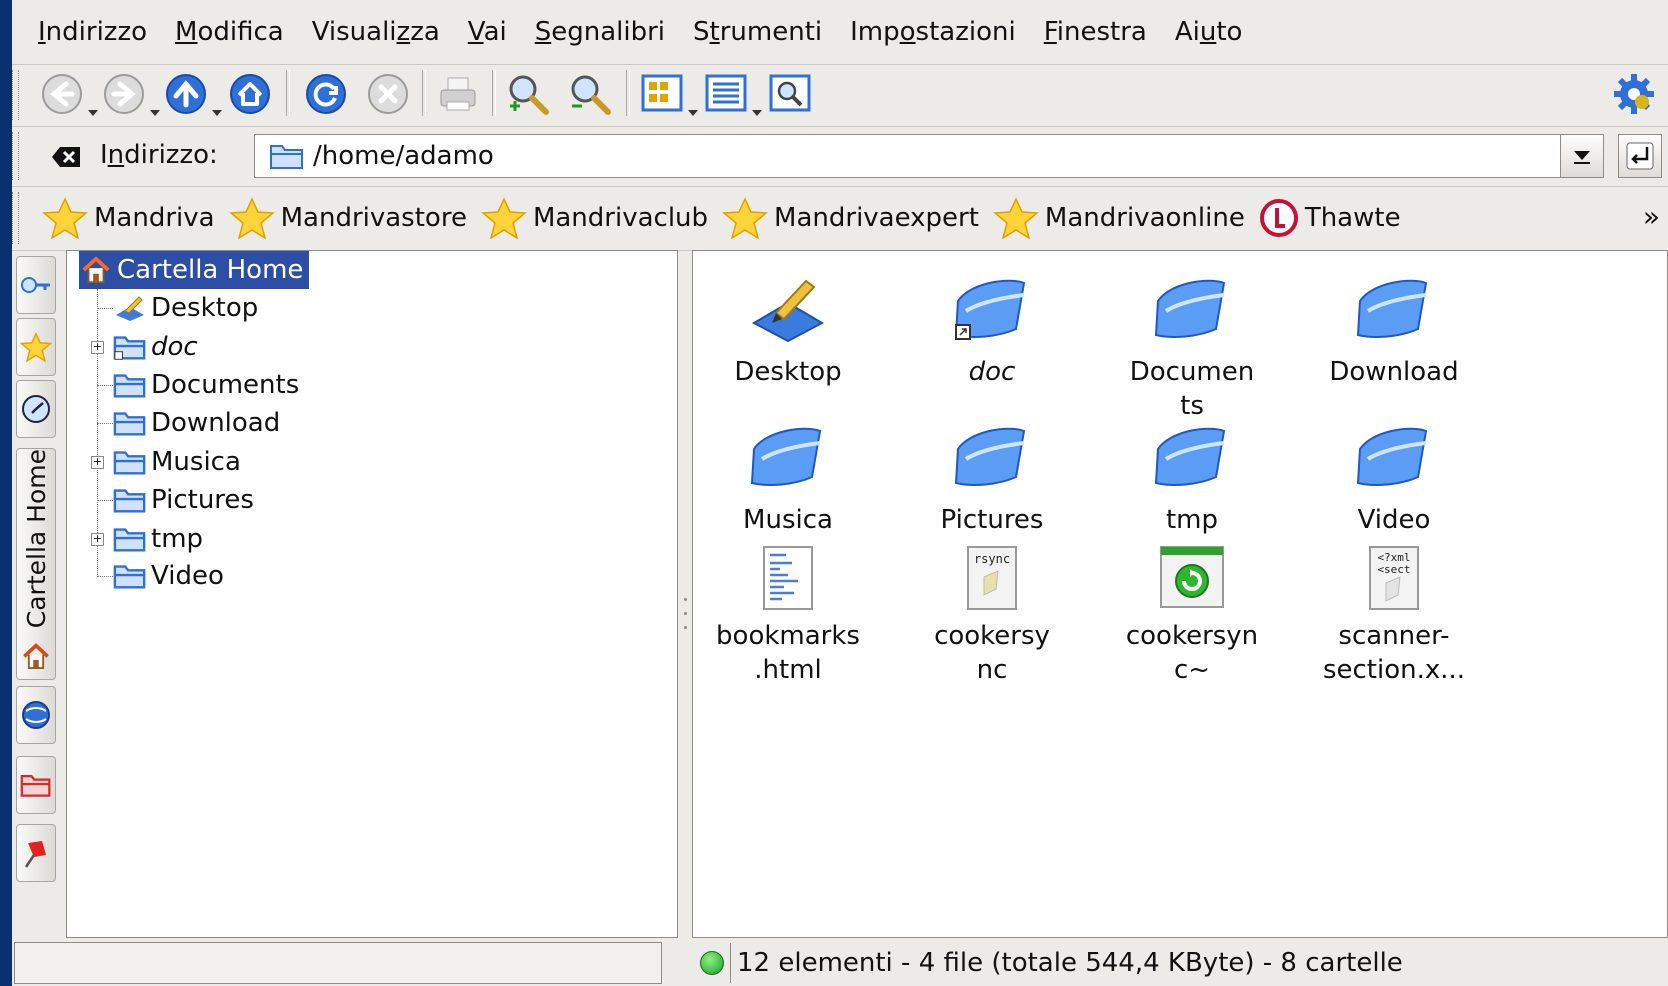 The width and height of the screenshot is (1668, 986). Describe the element at coordinates (1192, 605) in the screenshot. I see `icon-item-cookersync-backup: cookersyn c~` at that location.